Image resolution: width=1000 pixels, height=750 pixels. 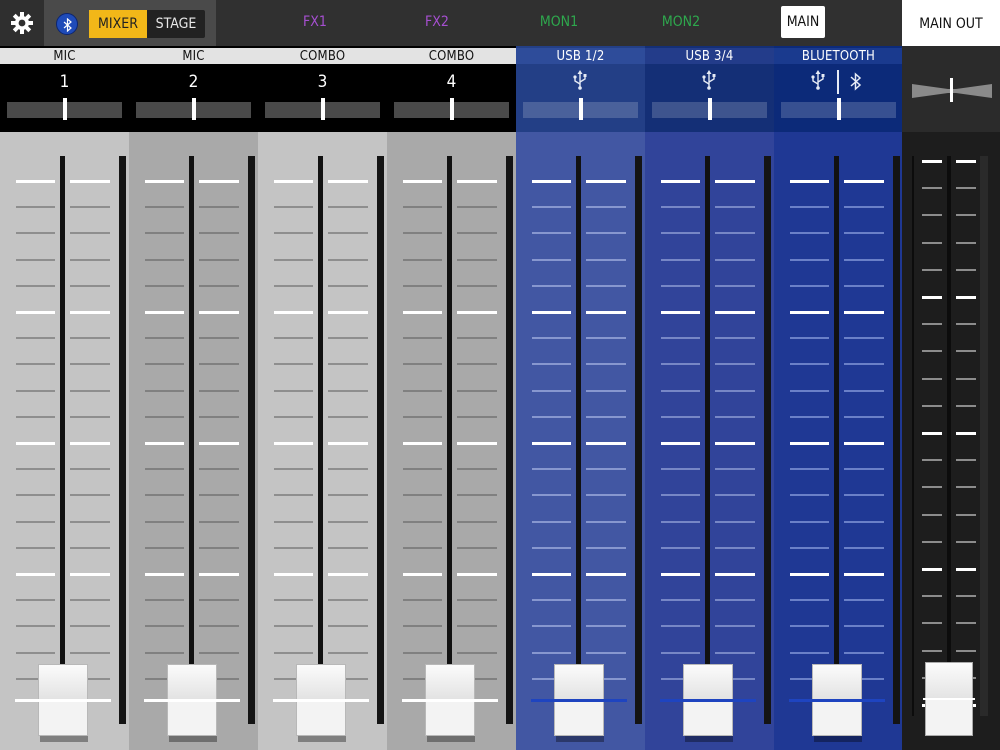 I want to click on main-out-fader-area, so click(x=951, y=441).